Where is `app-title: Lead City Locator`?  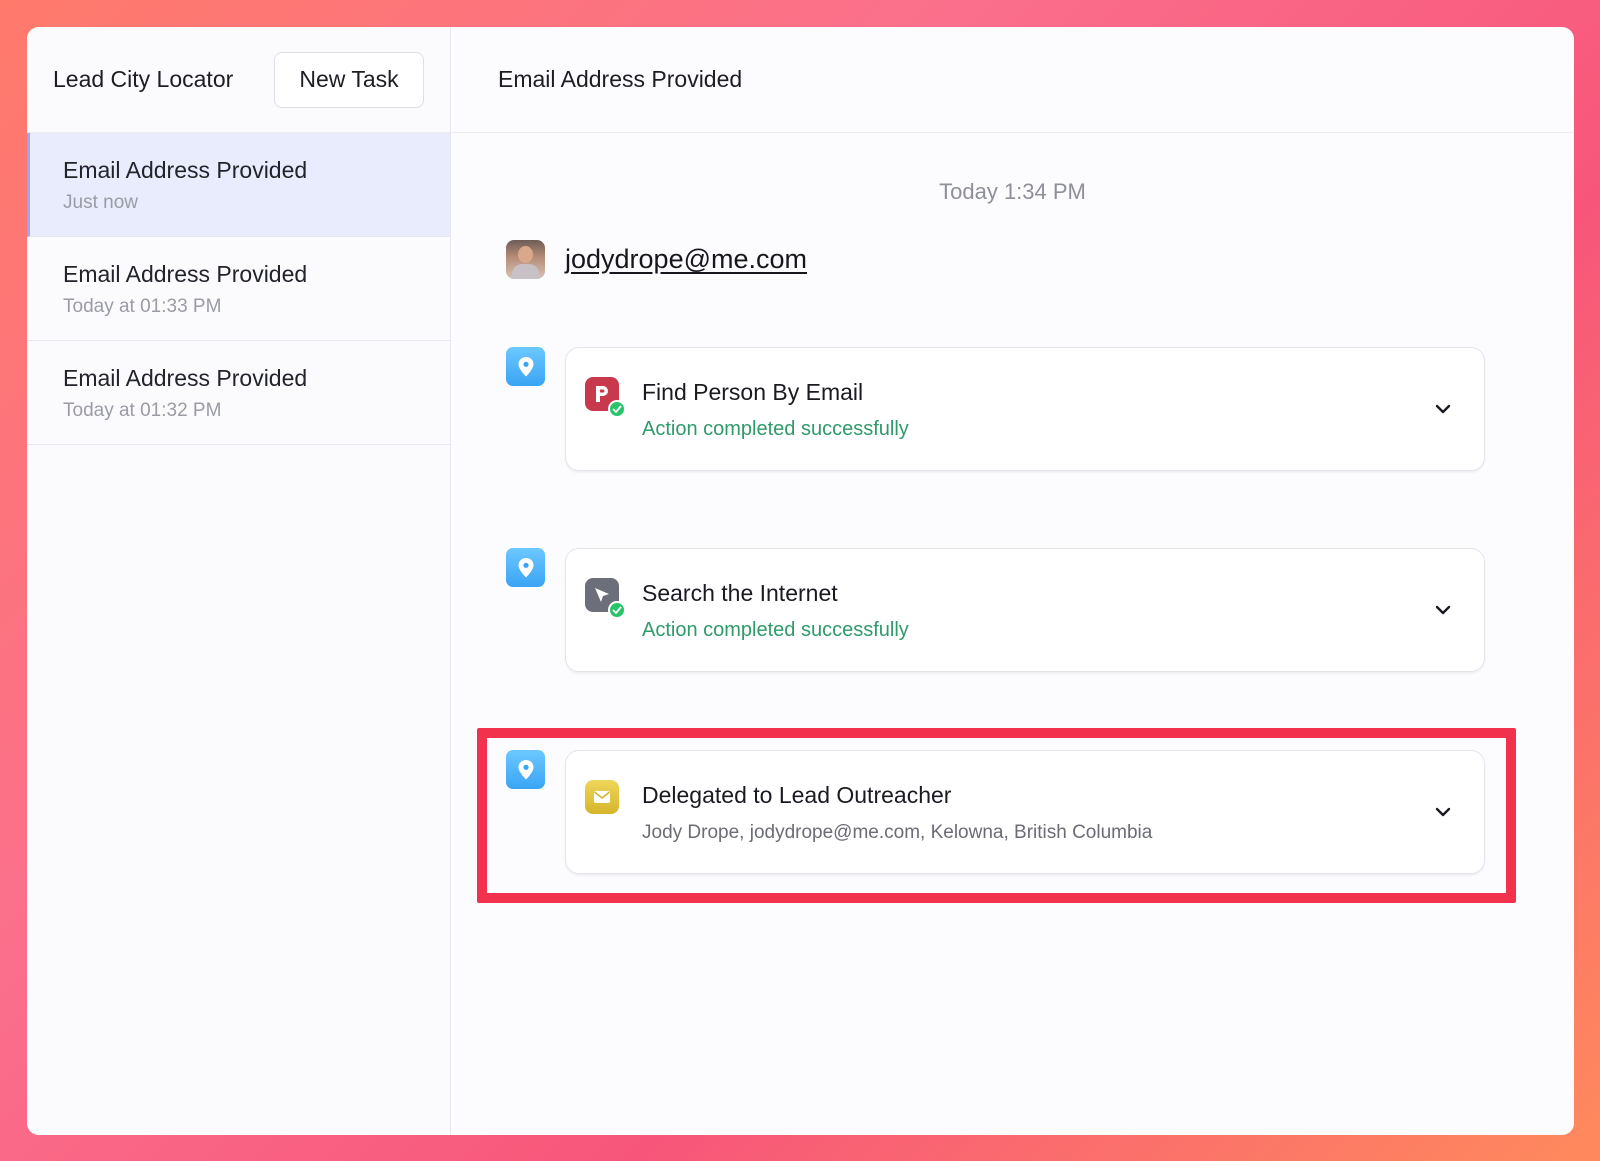
app-title: Lead City Locator is located at coordinates (143, 79).